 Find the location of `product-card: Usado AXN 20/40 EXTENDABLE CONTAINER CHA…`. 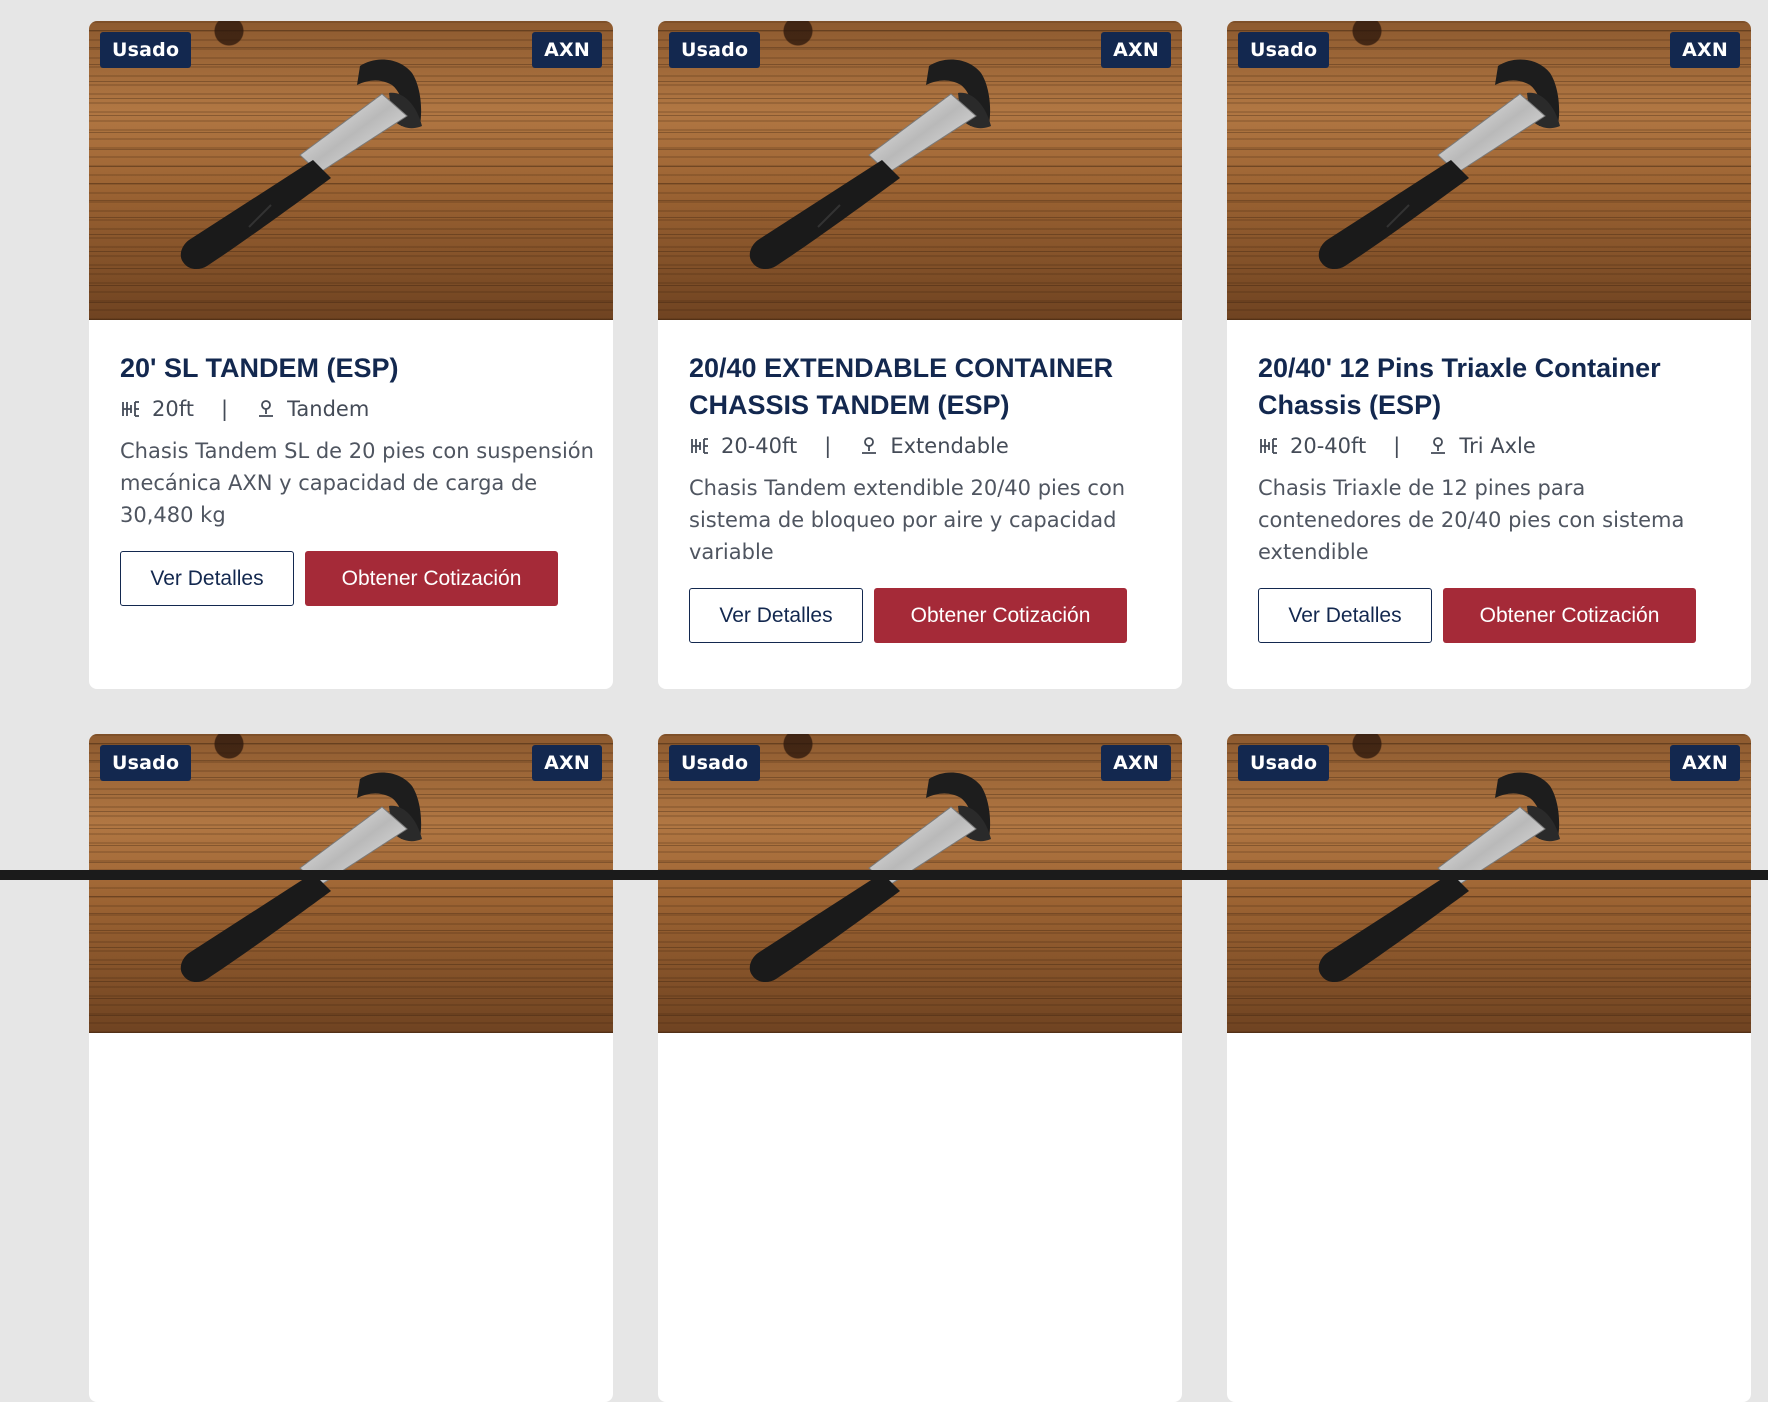

product-card: Usado AXN 20/40 EXTENDABLE CONTAINER CHA… is located at coordinates (920, 355).